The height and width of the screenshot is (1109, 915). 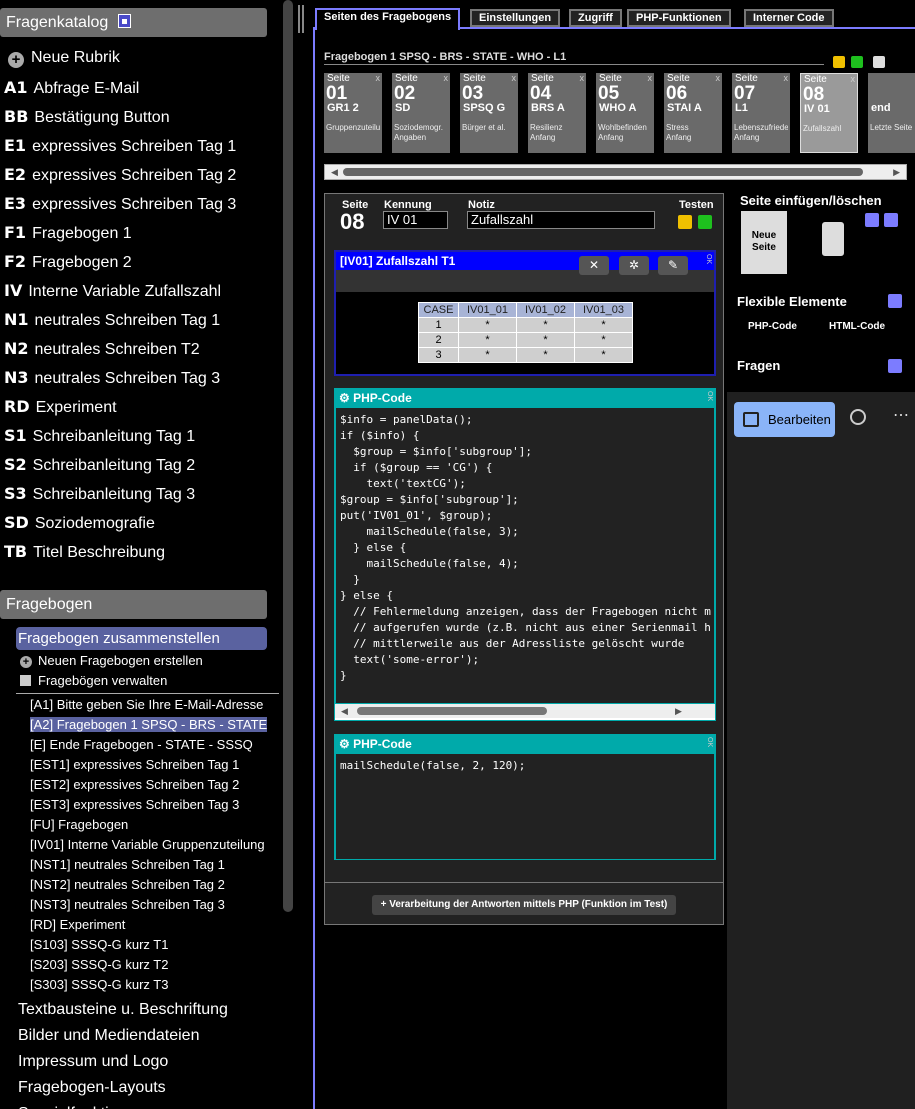 What do you see at coordinates (772, 326) in the screenshot?
I see `php-code-element: PHP-Code` at bounding box center [772, 326].